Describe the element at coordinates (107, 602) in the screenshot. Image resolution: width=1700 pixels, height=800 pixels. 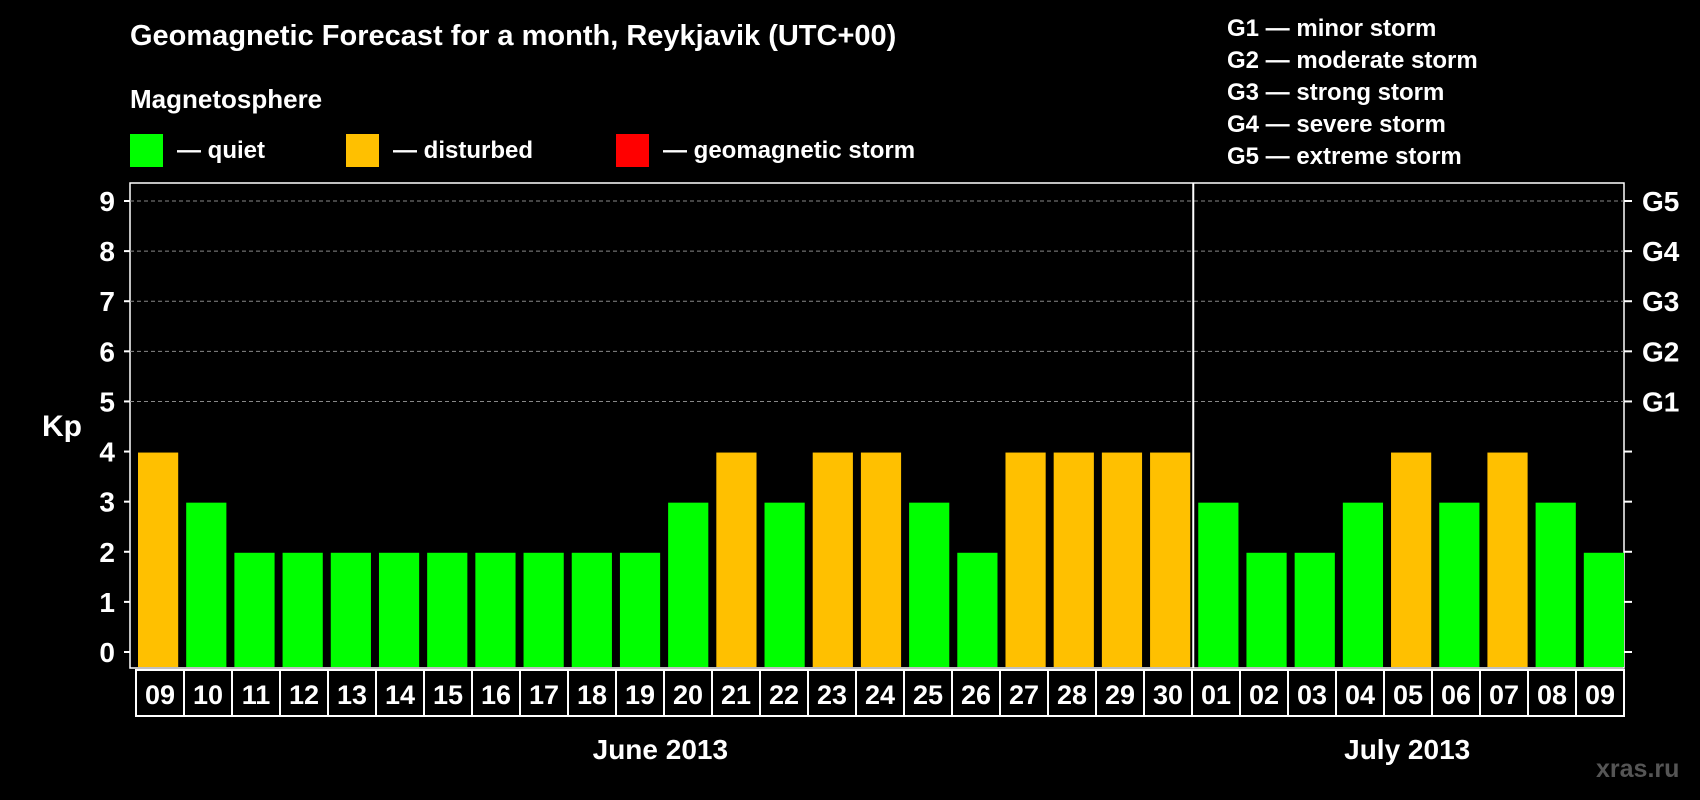
I see `y-tick-label: 1` at that location.